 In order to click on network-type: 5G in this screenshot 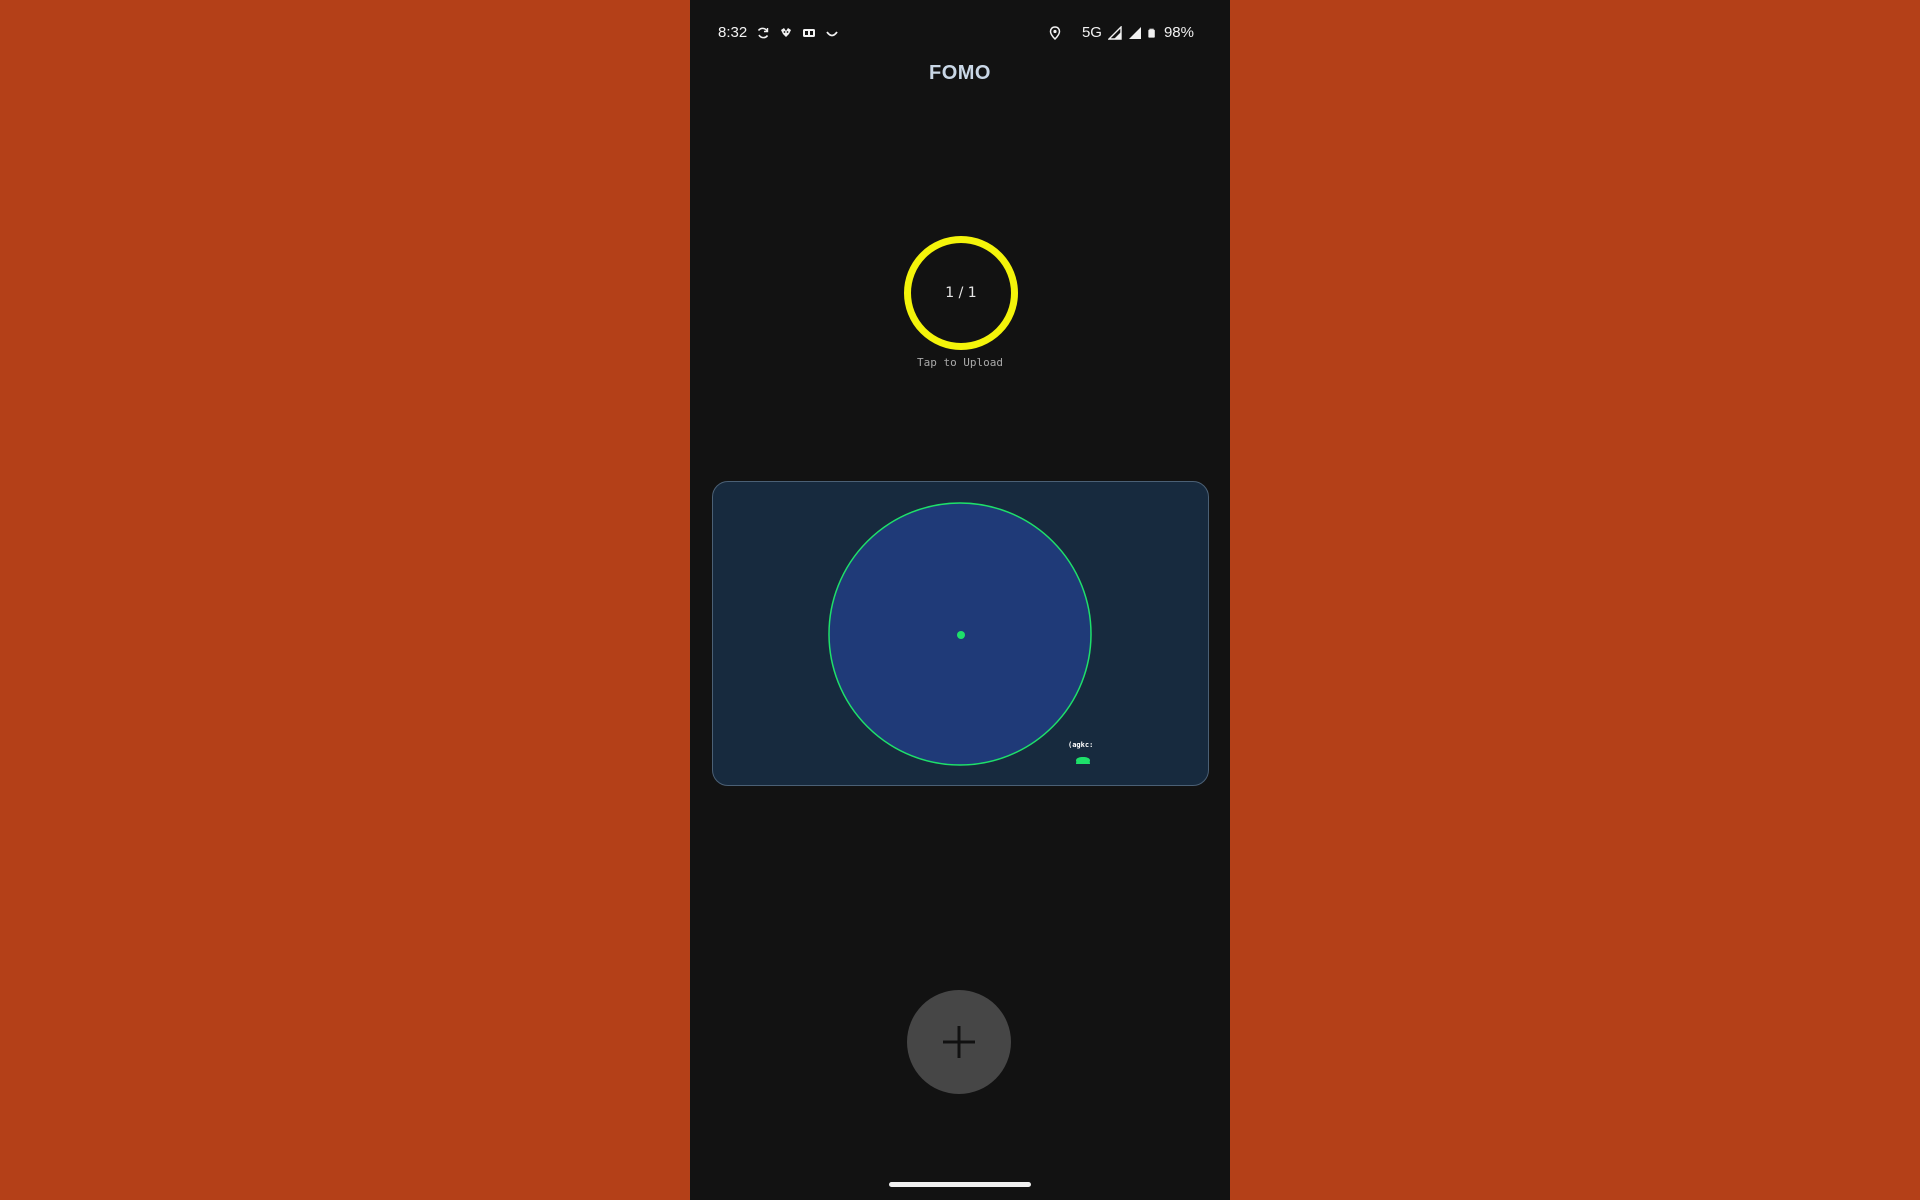, I will do `click(1091, 32)`.